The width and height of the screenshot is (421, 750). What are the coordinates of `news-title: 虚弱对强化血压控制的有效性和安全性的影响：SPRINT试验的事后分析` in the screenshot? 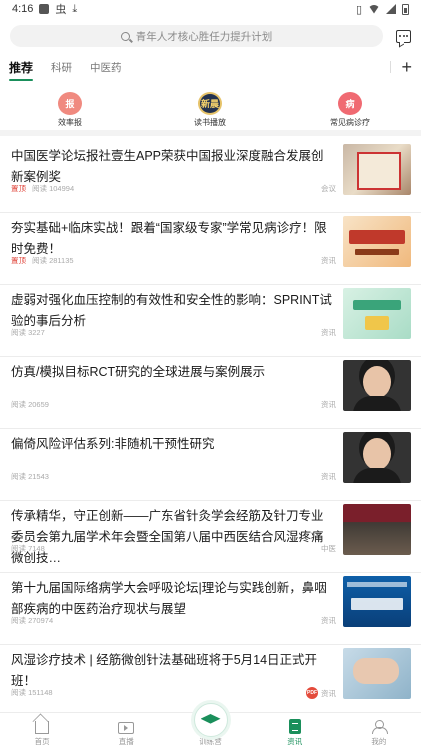 It's located at (171, 310).